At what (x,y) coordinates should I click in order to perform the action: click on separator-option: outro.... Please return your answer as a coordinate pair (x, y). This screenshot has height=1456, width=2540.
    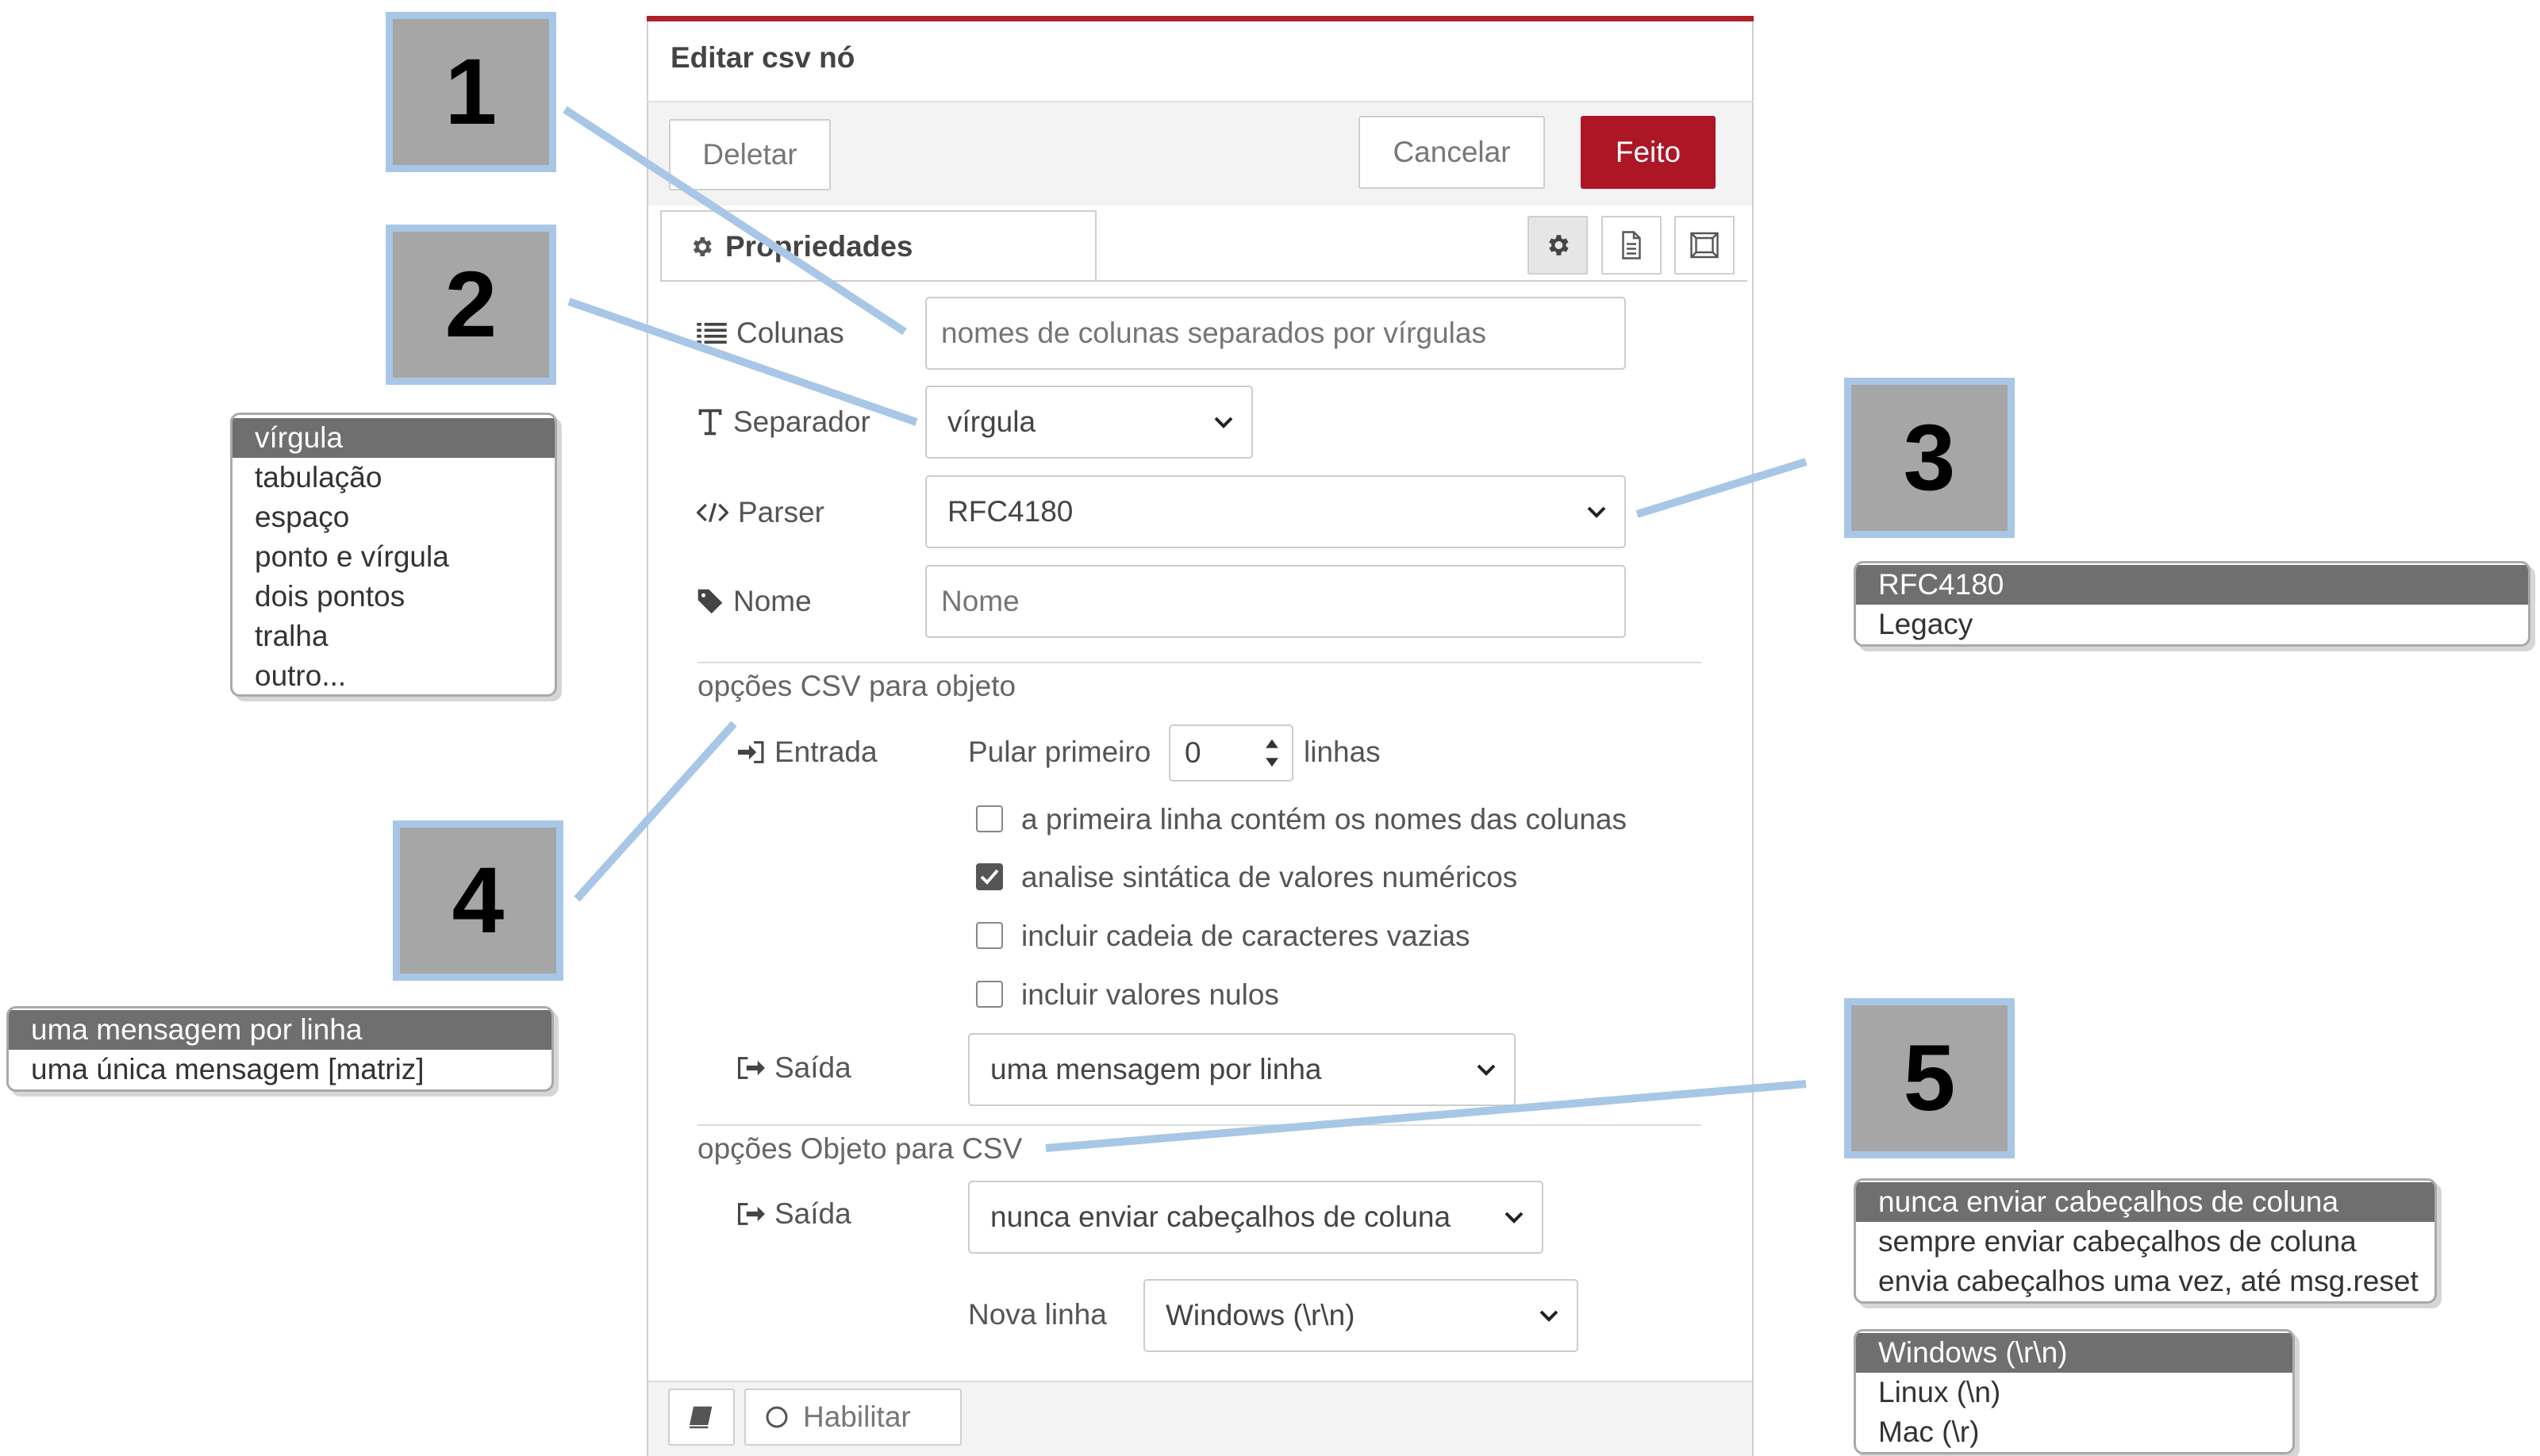
    Looking at the image, I should click on (393, 675).